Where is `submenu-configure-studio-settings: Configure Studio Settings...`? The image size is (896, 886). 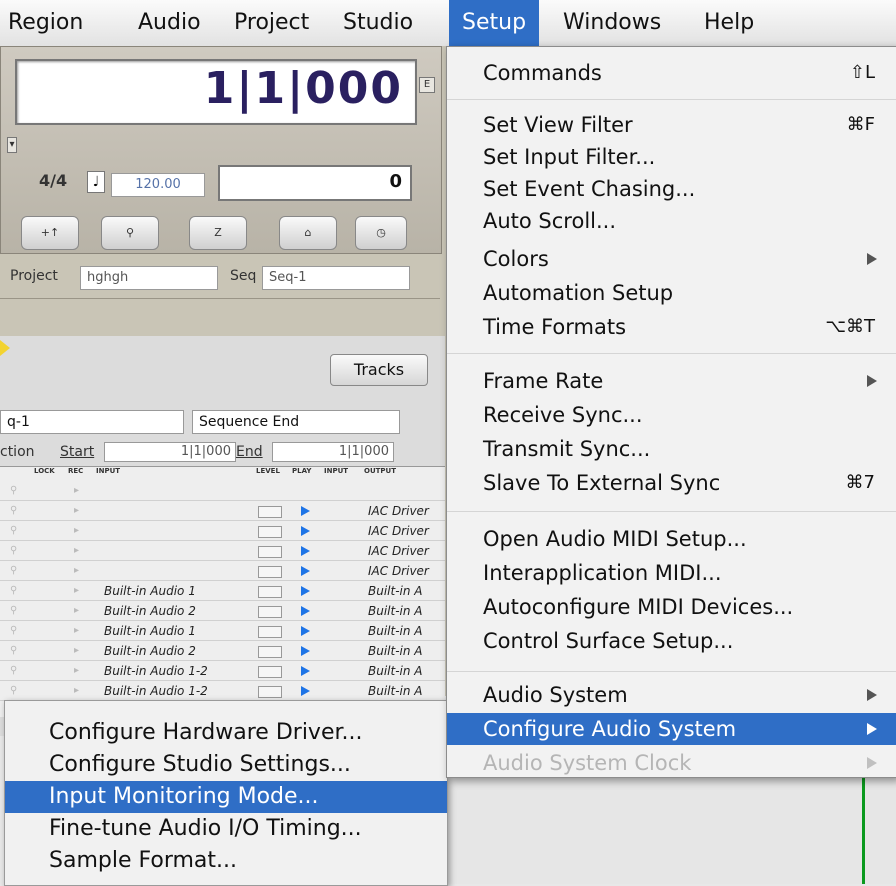
submenu-configure-studio-settings: Configure Studio Settings... is located at coordinates (226, 765).